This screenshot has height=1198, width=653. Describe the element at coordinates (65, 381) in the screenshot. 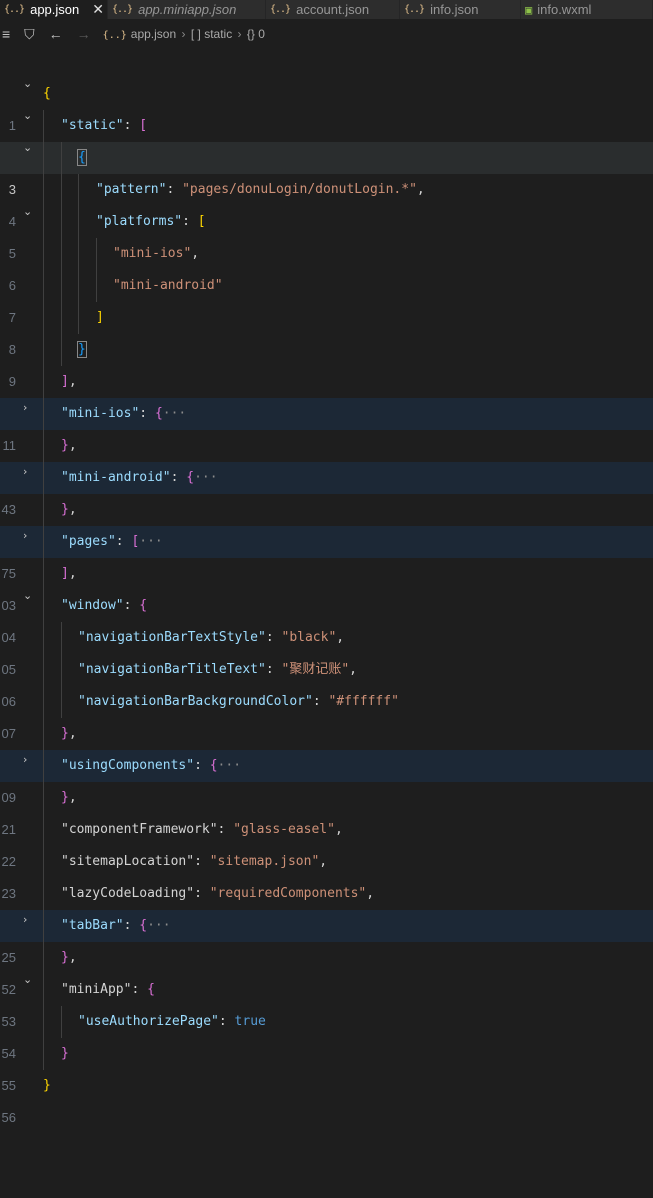

I see `bracket: ]` at that location.